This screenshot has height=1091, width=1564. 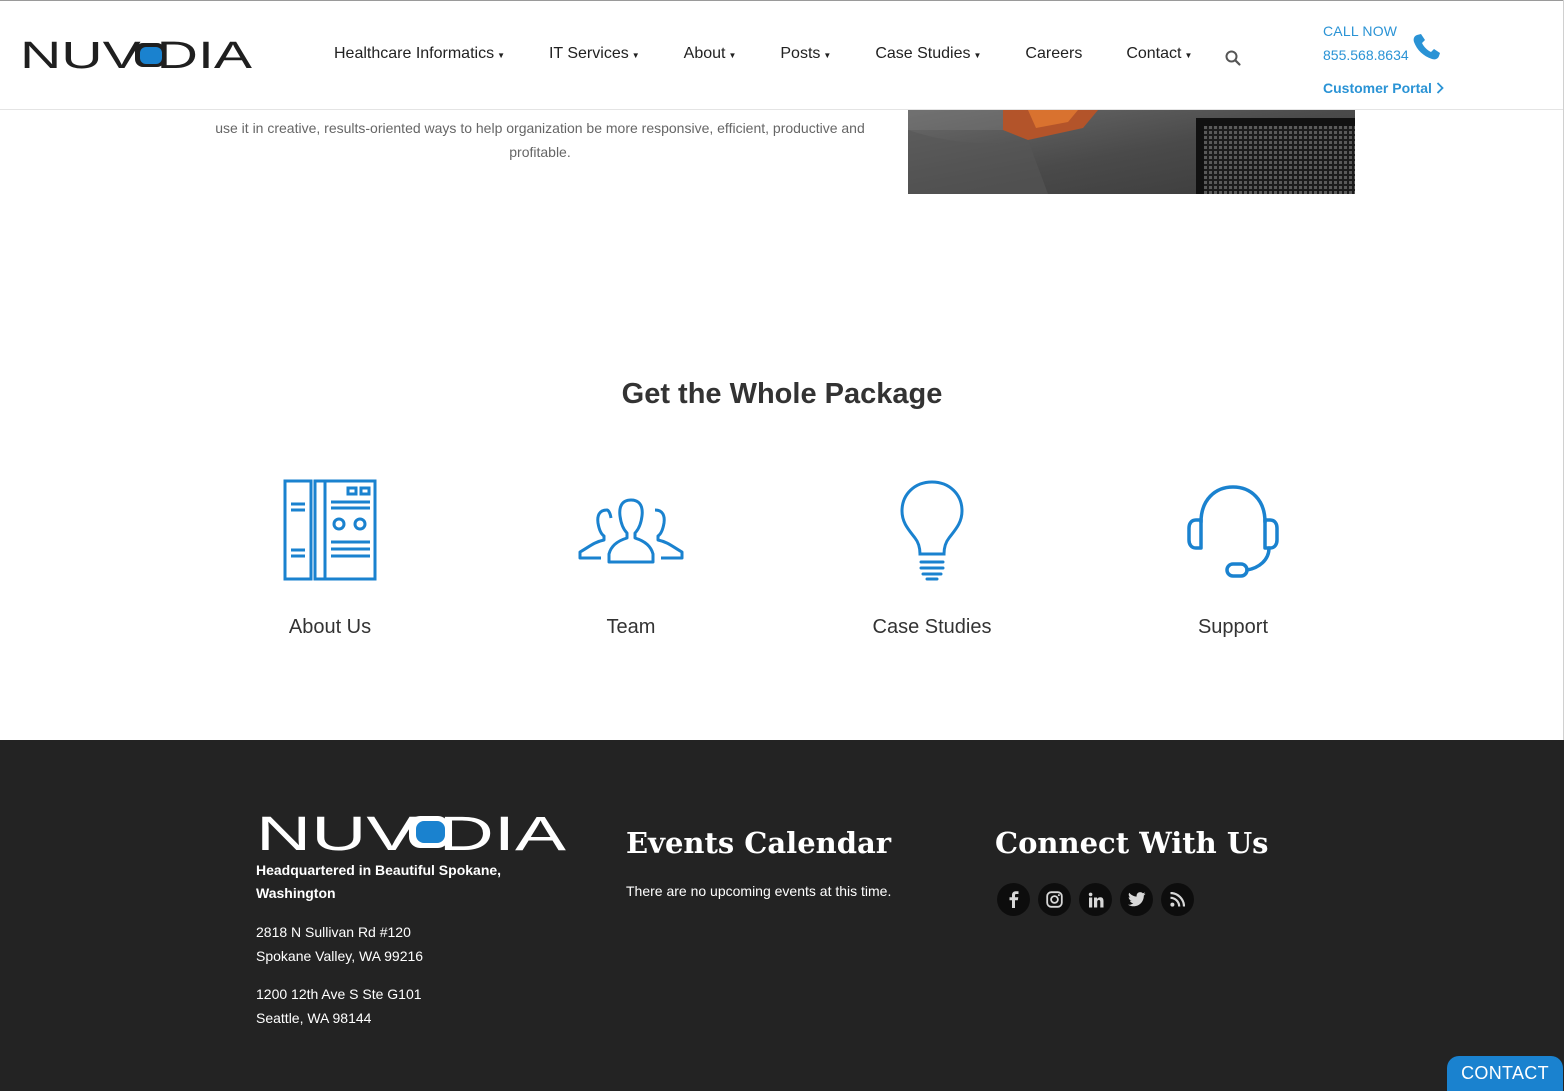 I want to click on address-line: Seattle, WA 98144, so click(x=314, y=1018).